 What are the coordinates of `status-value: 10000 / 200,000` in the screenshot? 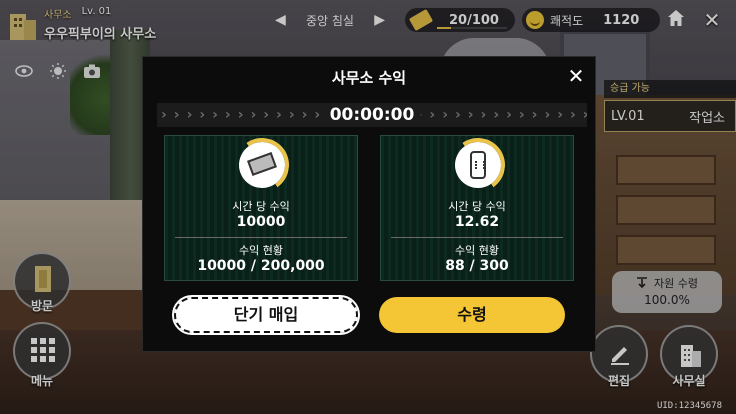 It's located at (261, 266).